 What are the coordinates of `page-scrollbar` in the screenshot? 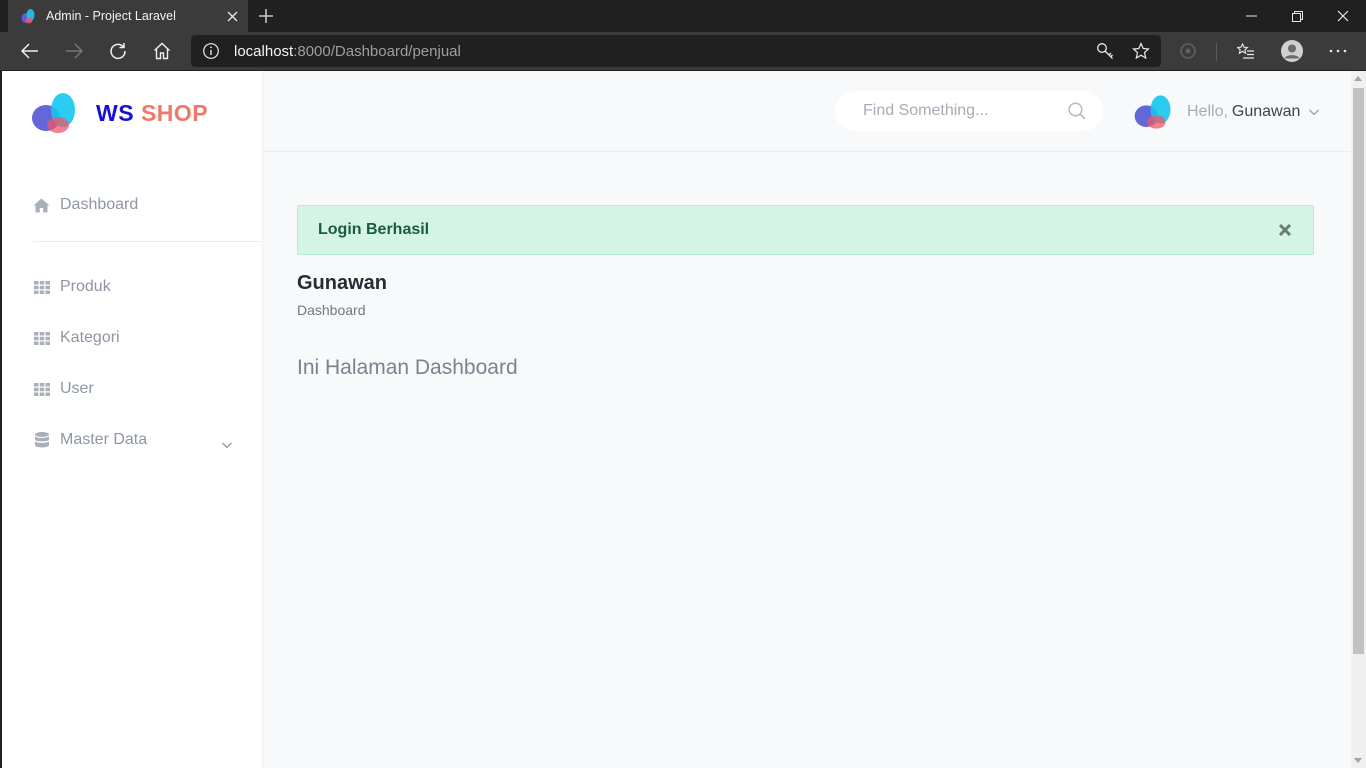 It's located at (1358, 419).